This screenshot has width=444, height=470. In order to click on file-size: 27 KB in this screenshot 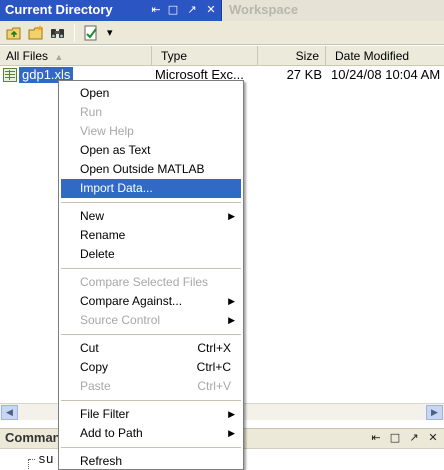, I will do `click(304, 74)`.